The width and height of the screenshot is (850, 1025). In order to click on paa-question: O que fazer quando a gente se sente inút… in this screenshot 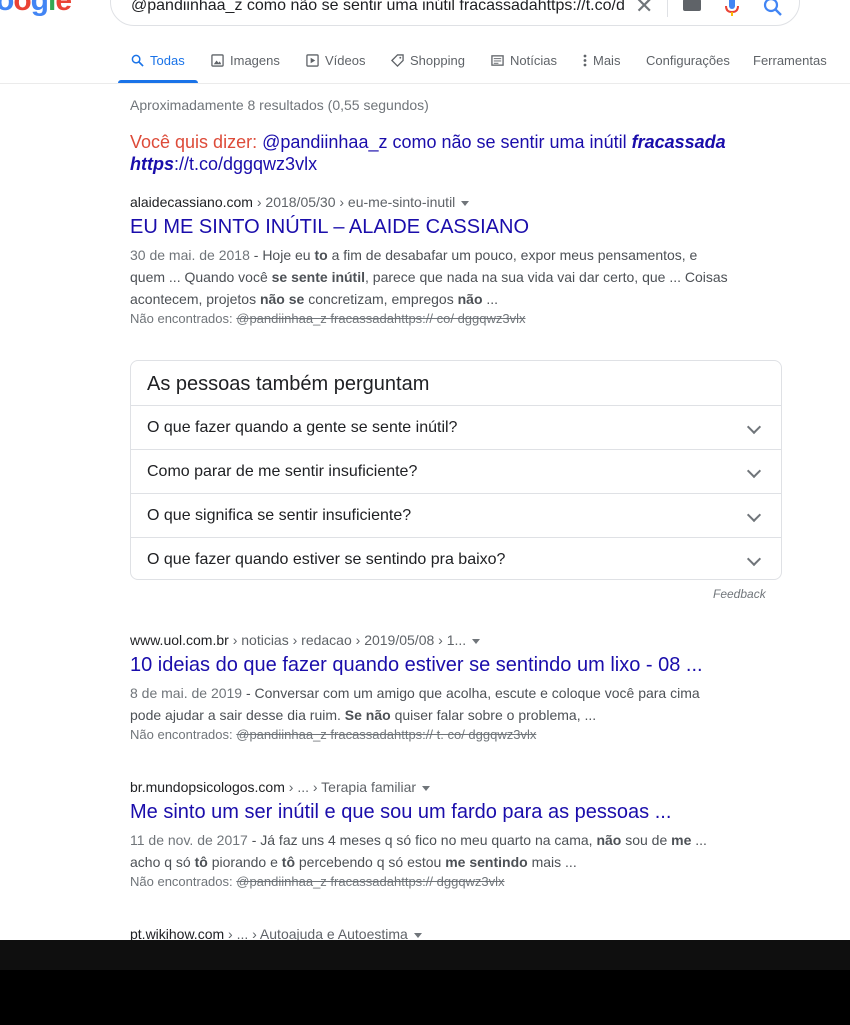, I will do `click(456, 427)`.